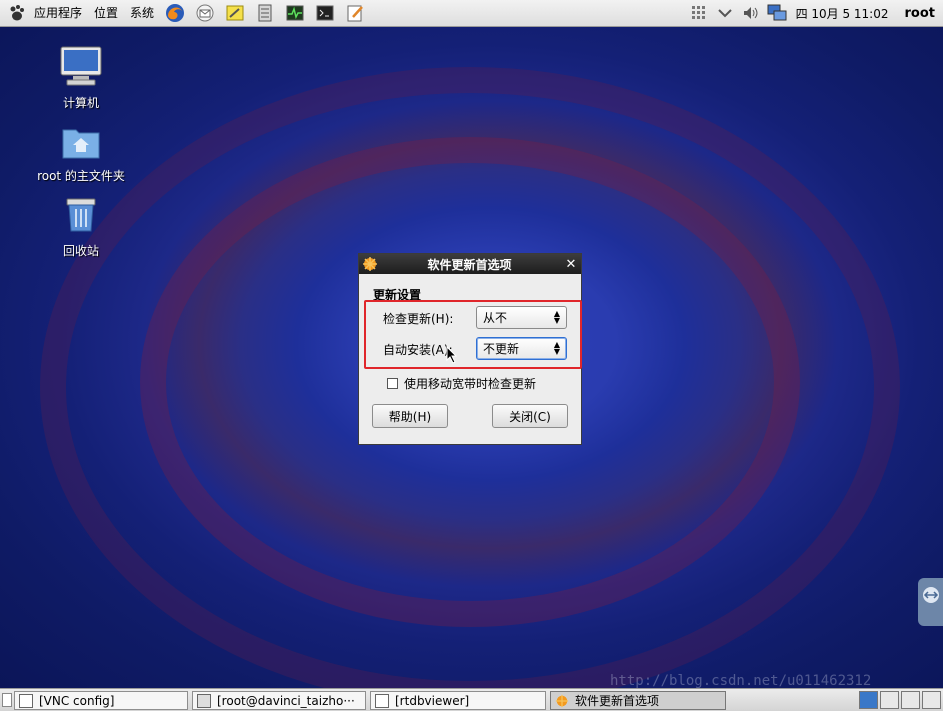  I want to click on home-folder-icon, so click(81, 144).